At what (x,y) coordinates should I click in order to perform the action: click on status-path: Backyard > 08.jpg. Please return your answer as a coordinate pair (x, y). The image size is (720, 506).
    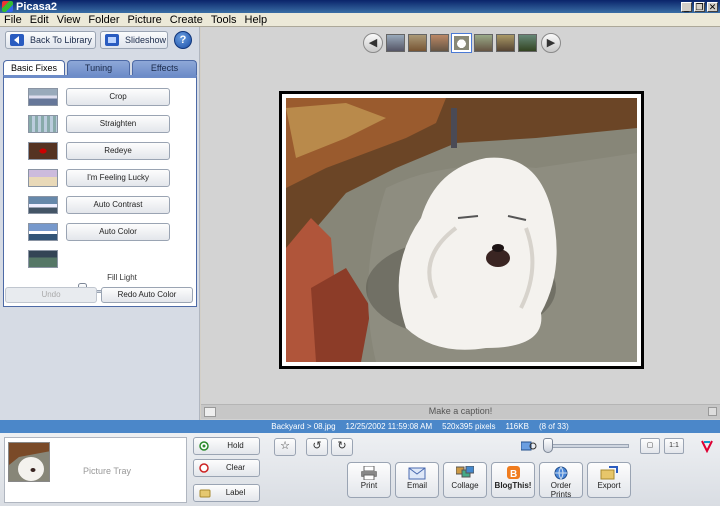
    Looking at the image, I should click on (303, 426).